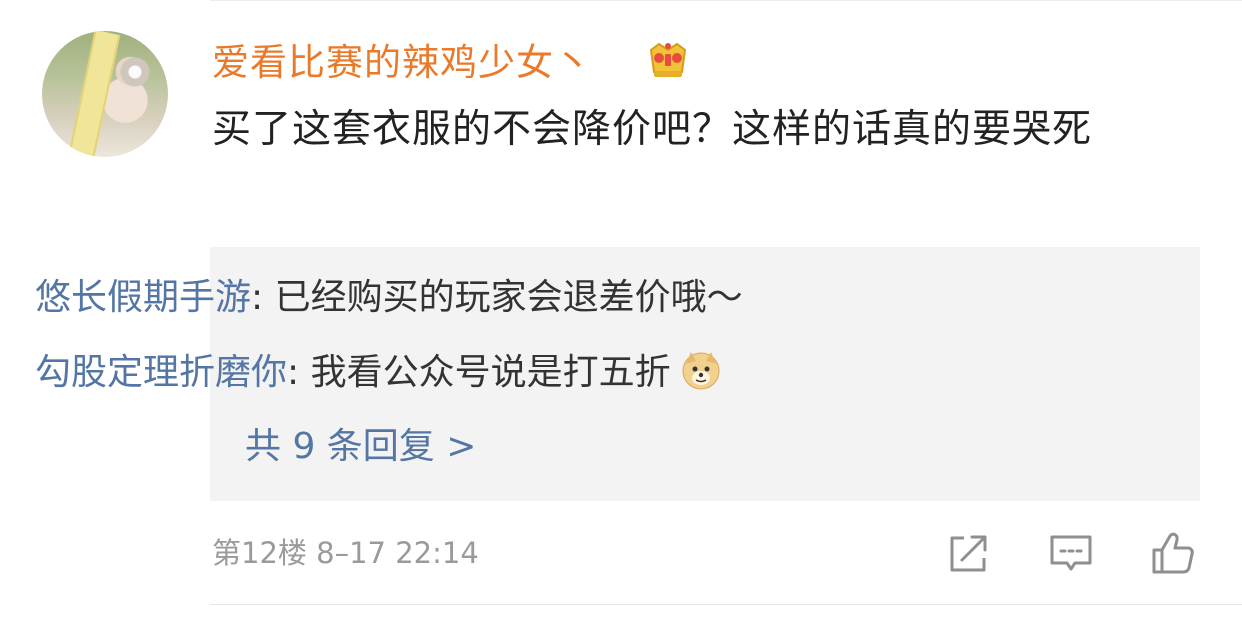 The image size is (1242, 621). What do you see at coordinates (701, 371) in the screenshot?
I see `doge-emoji` at bounding box center [701, 371].